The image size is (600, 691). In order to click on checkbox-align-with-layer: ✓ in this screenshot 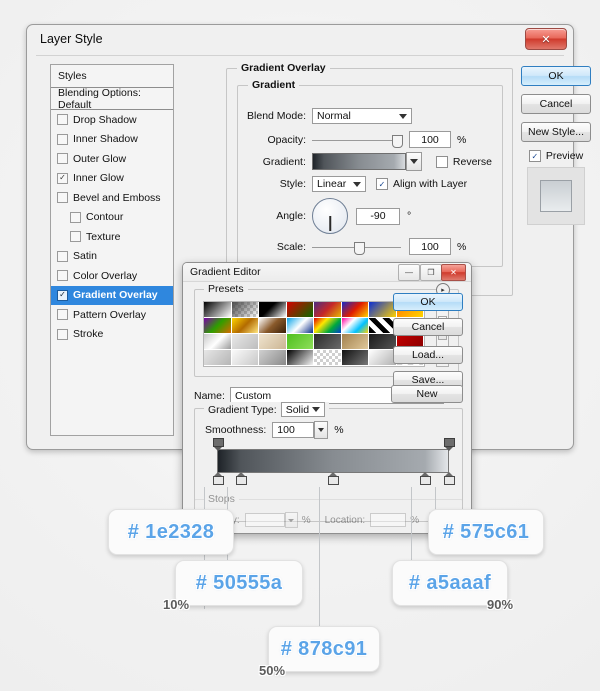, I will do `click(382, 184)`.